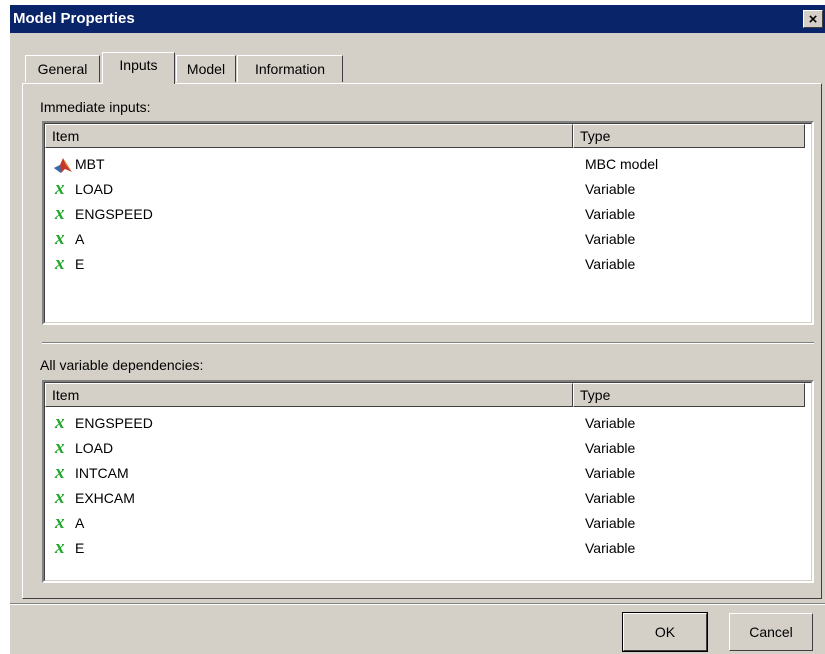  I want to click on close-button: ×, so click(813, 19).